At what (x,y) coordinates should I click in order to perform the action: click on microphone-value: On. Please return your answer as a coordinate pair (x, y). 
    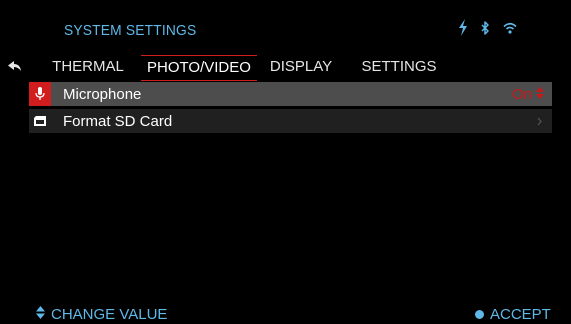
    Looking at the image, I should click on (528, 94).